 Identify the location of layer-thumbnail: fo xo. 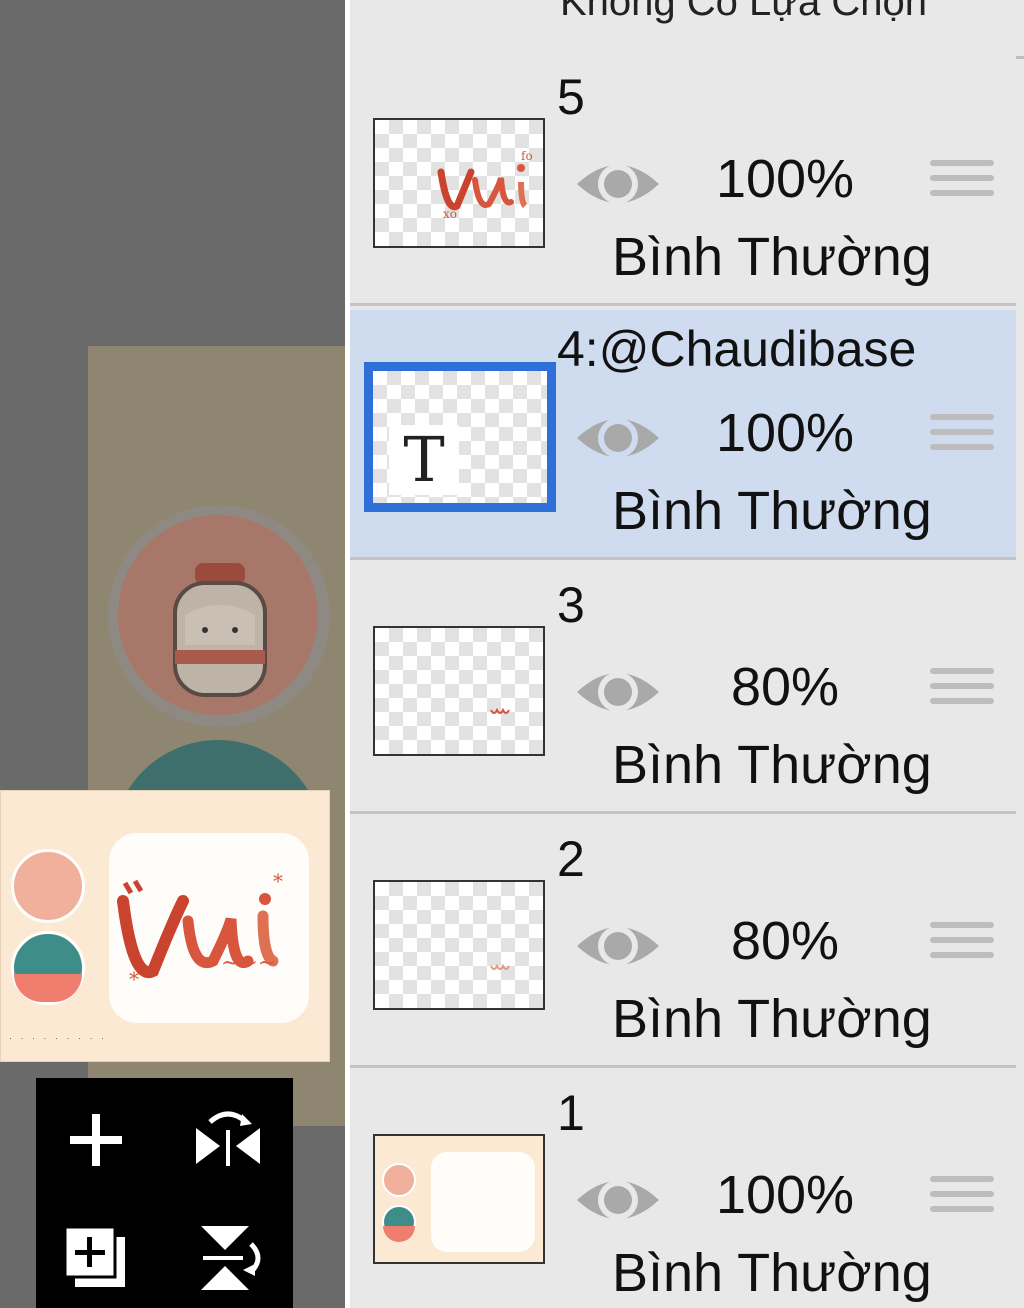
(459, 183).